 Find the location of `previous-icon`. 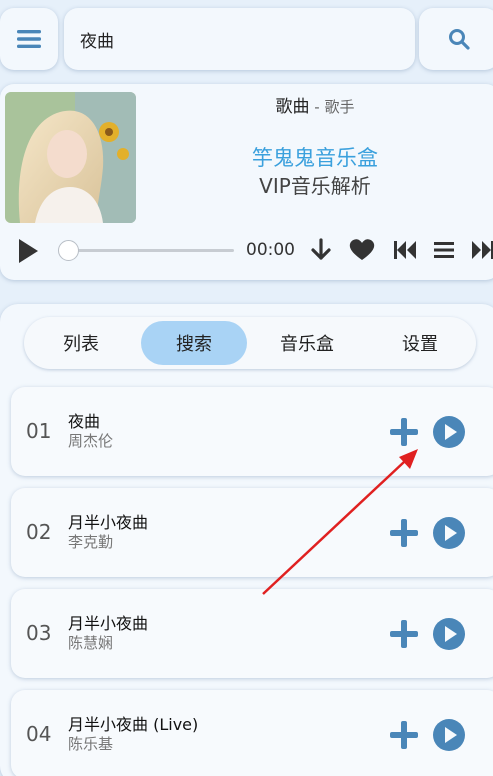

previous-icon is located at coordinates (405, 250).